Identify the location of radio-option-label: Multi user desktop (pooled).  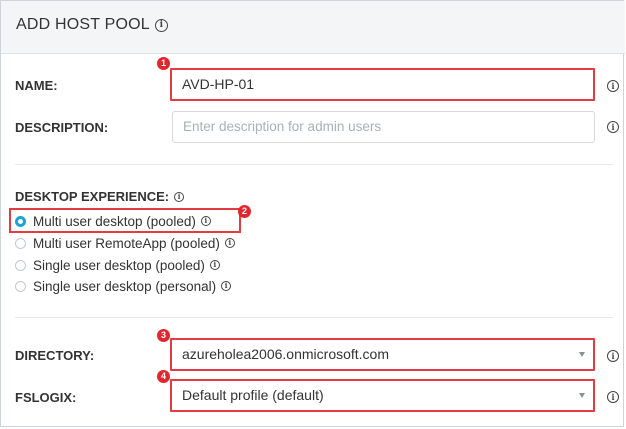
(114, 221).